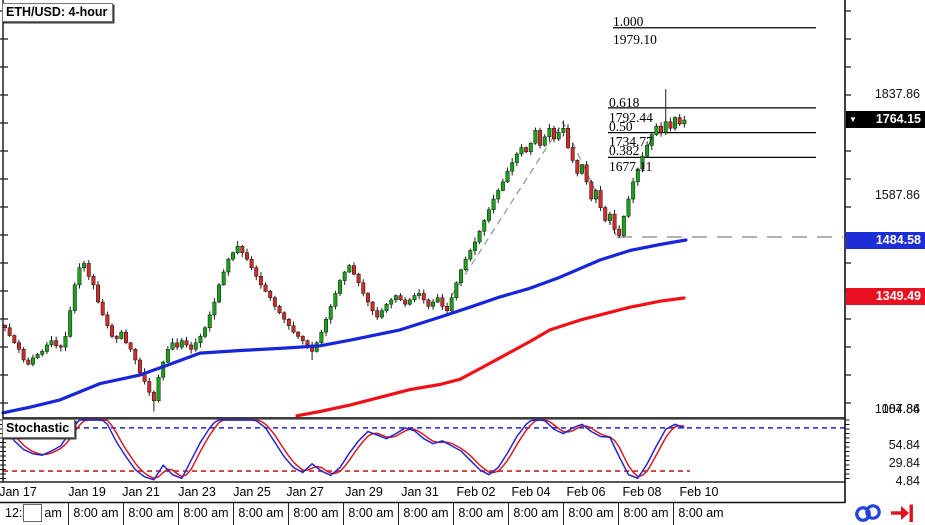 The image size is (925, 525). I want to click on chart-title: ETH/USD: 4-hour, so click(57, 12).